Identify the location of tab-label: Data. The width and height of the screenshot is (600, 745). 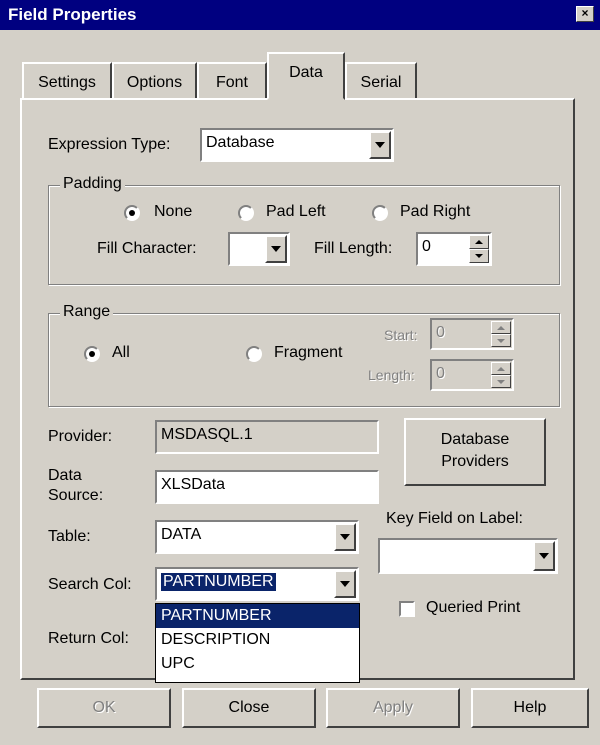
(306, 72).